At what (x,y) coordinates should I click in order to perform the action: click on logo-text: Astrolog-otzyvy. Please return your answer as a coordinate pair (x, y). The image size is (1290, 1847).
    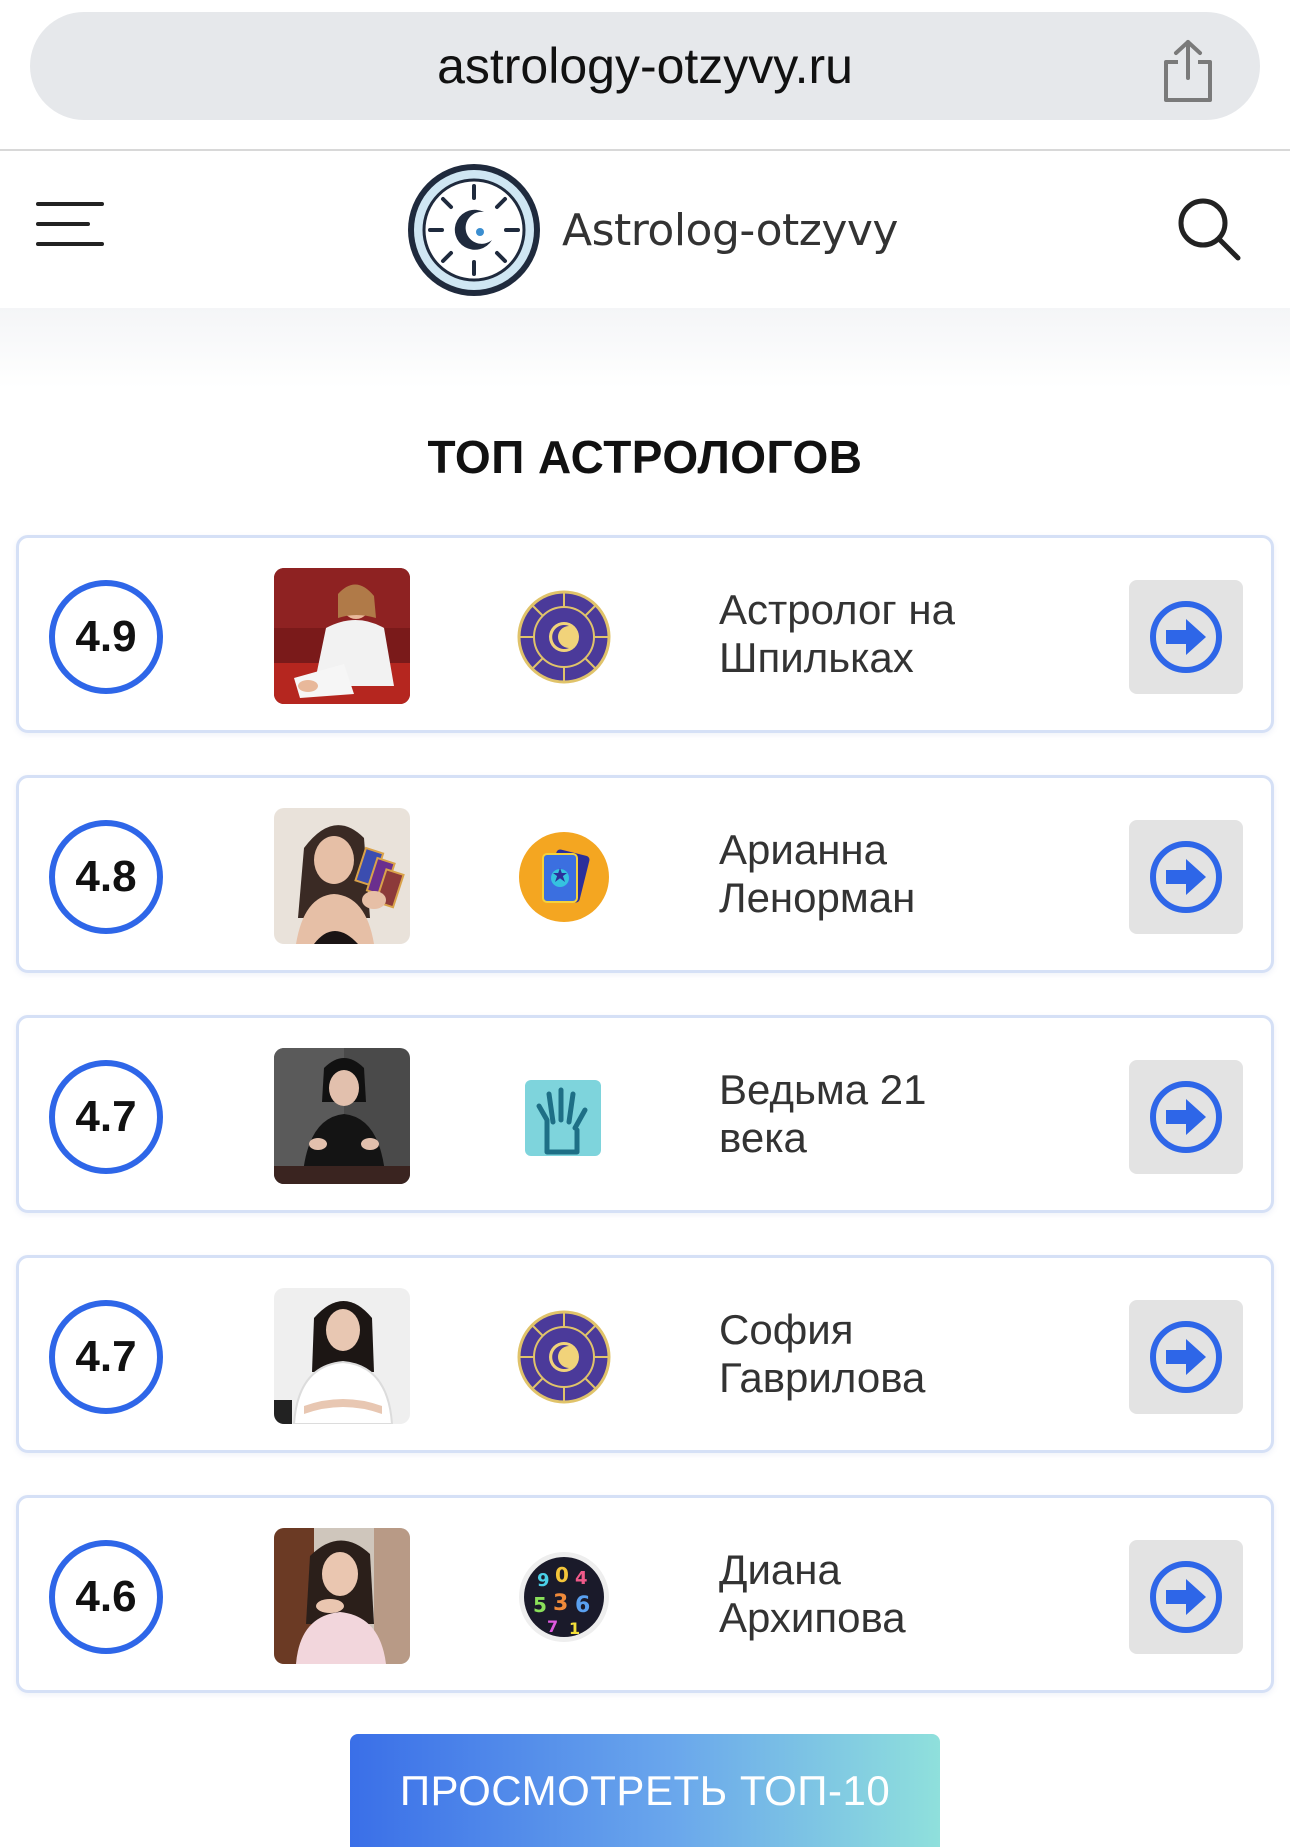
    Looking at the image, I should click on (730, 230).